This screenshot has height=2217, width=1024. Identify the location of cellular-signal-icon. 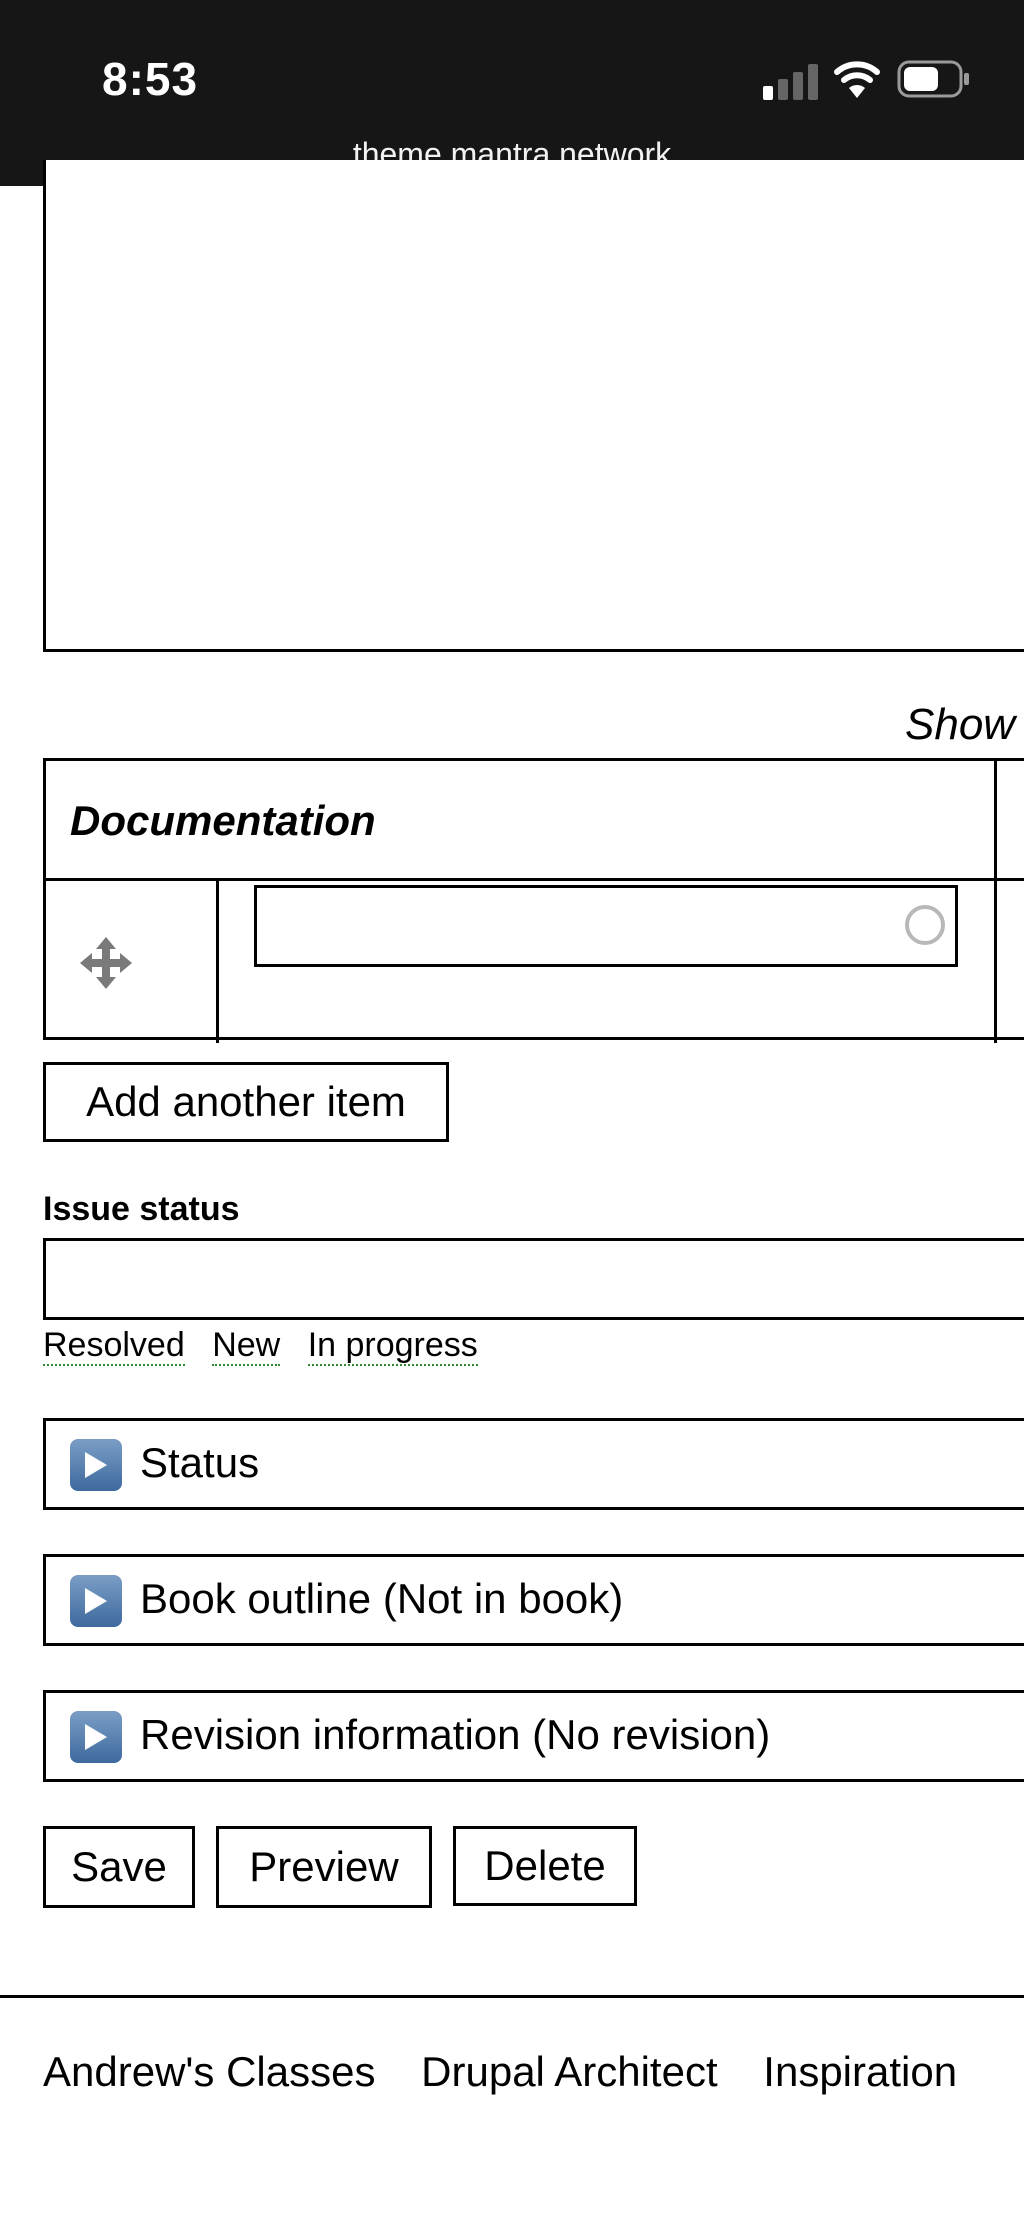
(790, 82).